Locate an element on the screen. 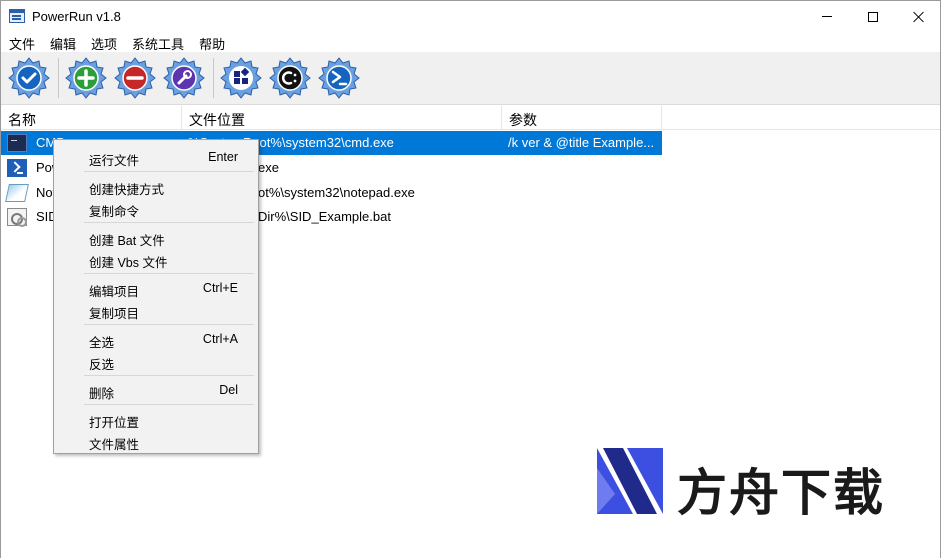 The width and height of the screenshot is (941, 558). menu-item-invert-selection: 反选 is located at coordinates (156, 361).